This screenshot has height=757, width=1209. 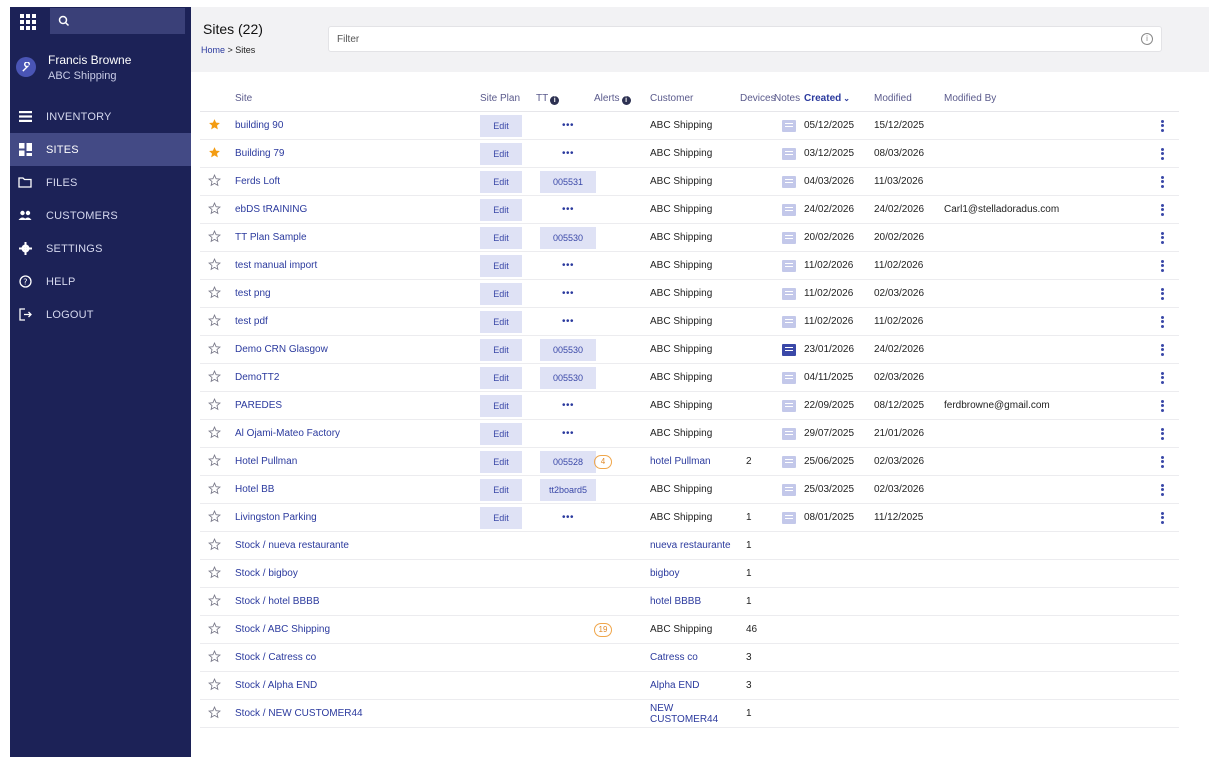 I want to click on column-header-modified: Modified, so click(x=909, y=98).